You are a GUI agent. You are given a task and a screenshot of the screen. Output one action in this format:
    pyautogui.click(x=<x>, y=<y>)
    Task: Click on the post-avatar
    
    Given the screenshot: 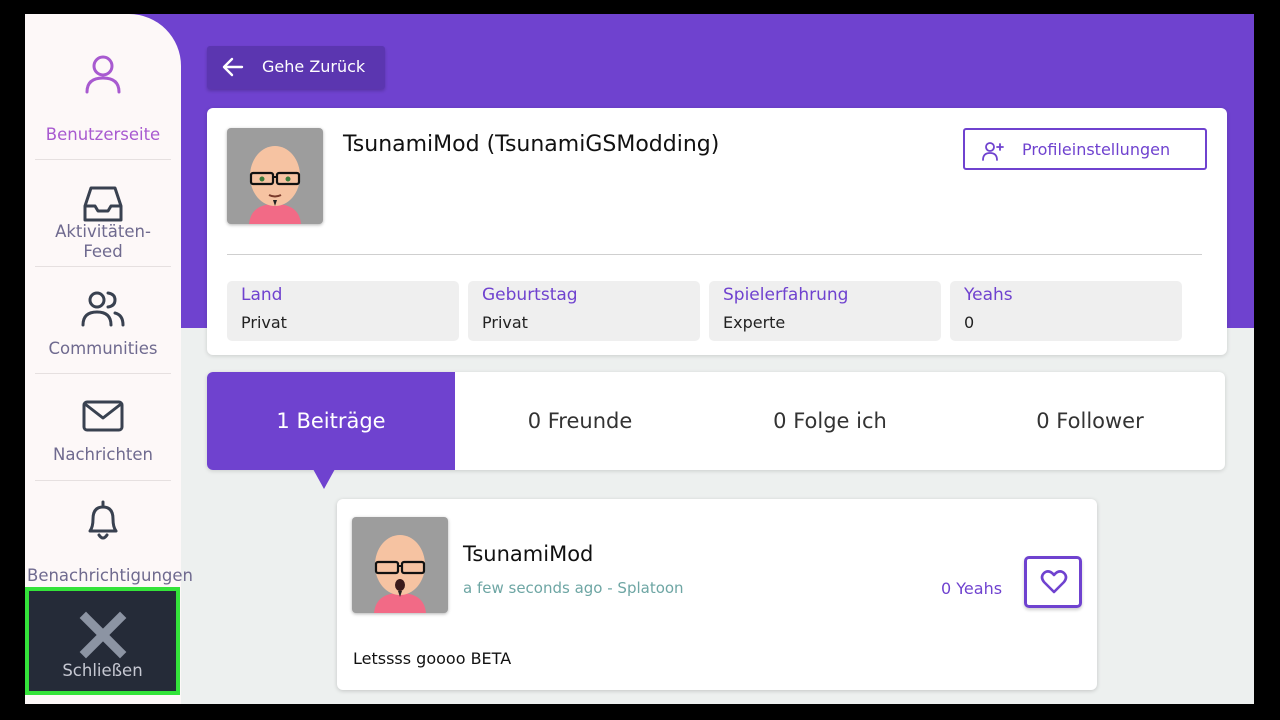 What is the action you would take?
    pyautogui.click(x=400, y=565)
    